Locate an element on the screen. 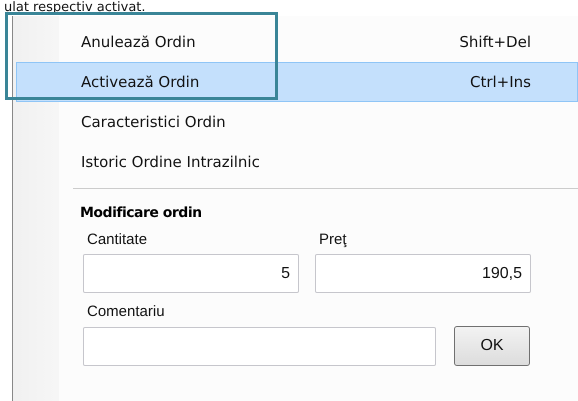 Image resolution: width=578 pixels, height=401 pixels. menu-item: Caracteristici Ordin is located at coordinates (297, 122).